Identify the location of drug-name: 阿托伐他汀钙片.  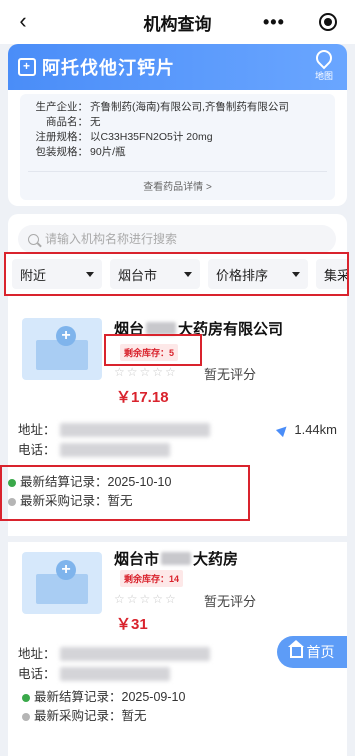
(108, 68).